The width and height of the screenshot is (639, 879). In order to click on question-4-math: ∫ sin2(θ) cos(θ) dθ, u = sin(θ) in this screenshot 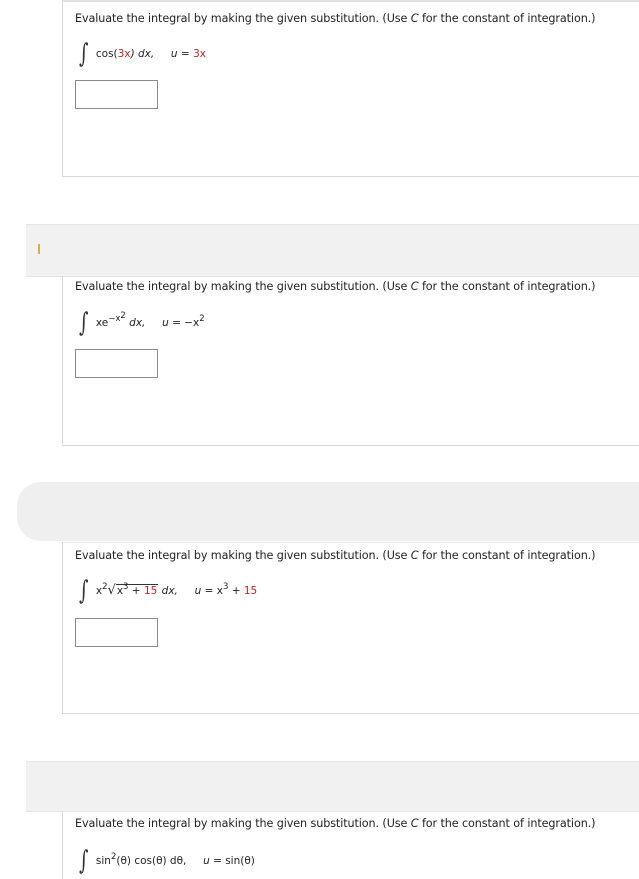, I will do `click(166, 861)`.